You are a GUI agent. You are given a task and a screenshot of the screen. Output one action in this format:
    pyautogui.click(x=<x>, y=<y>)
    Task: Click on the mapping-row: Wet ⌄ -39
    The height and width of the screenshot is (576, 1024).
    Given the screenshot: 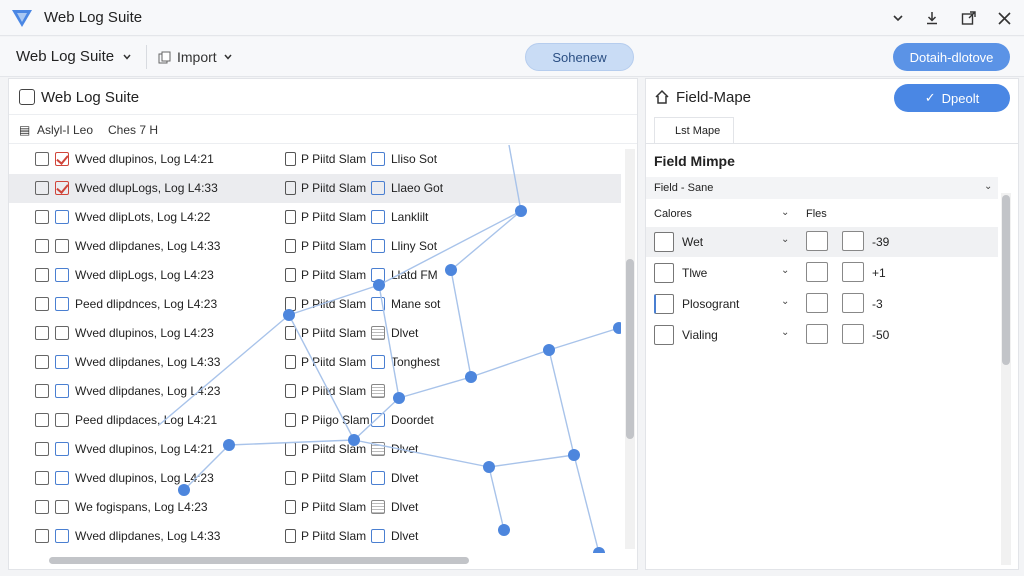 What is the action you would take?
    pyautogui.click(x=822, y=242)
    